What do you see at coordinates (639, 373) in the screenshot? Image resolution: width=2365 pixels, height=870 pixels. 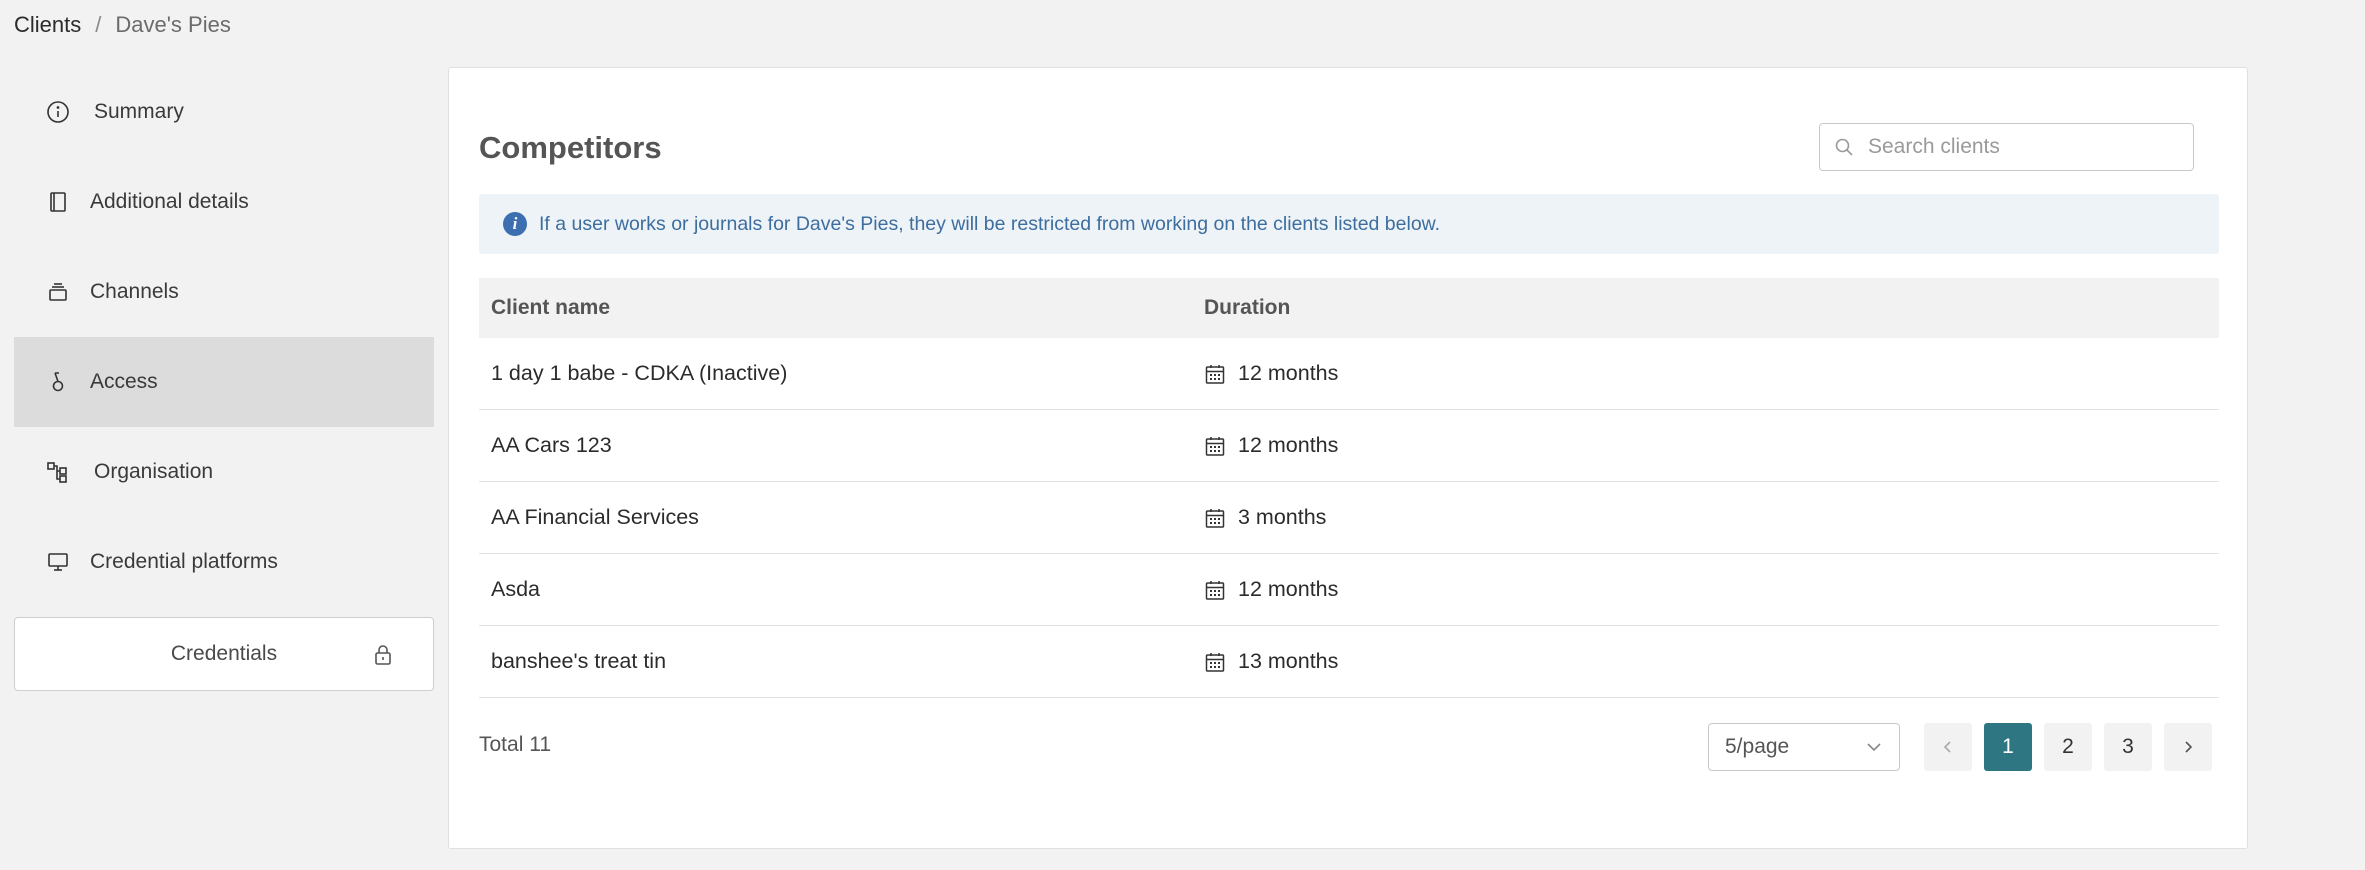 I see `client-name-cell: 1 day 1 babe - CDKA (Inactive)` at bounding box center [639, 373].